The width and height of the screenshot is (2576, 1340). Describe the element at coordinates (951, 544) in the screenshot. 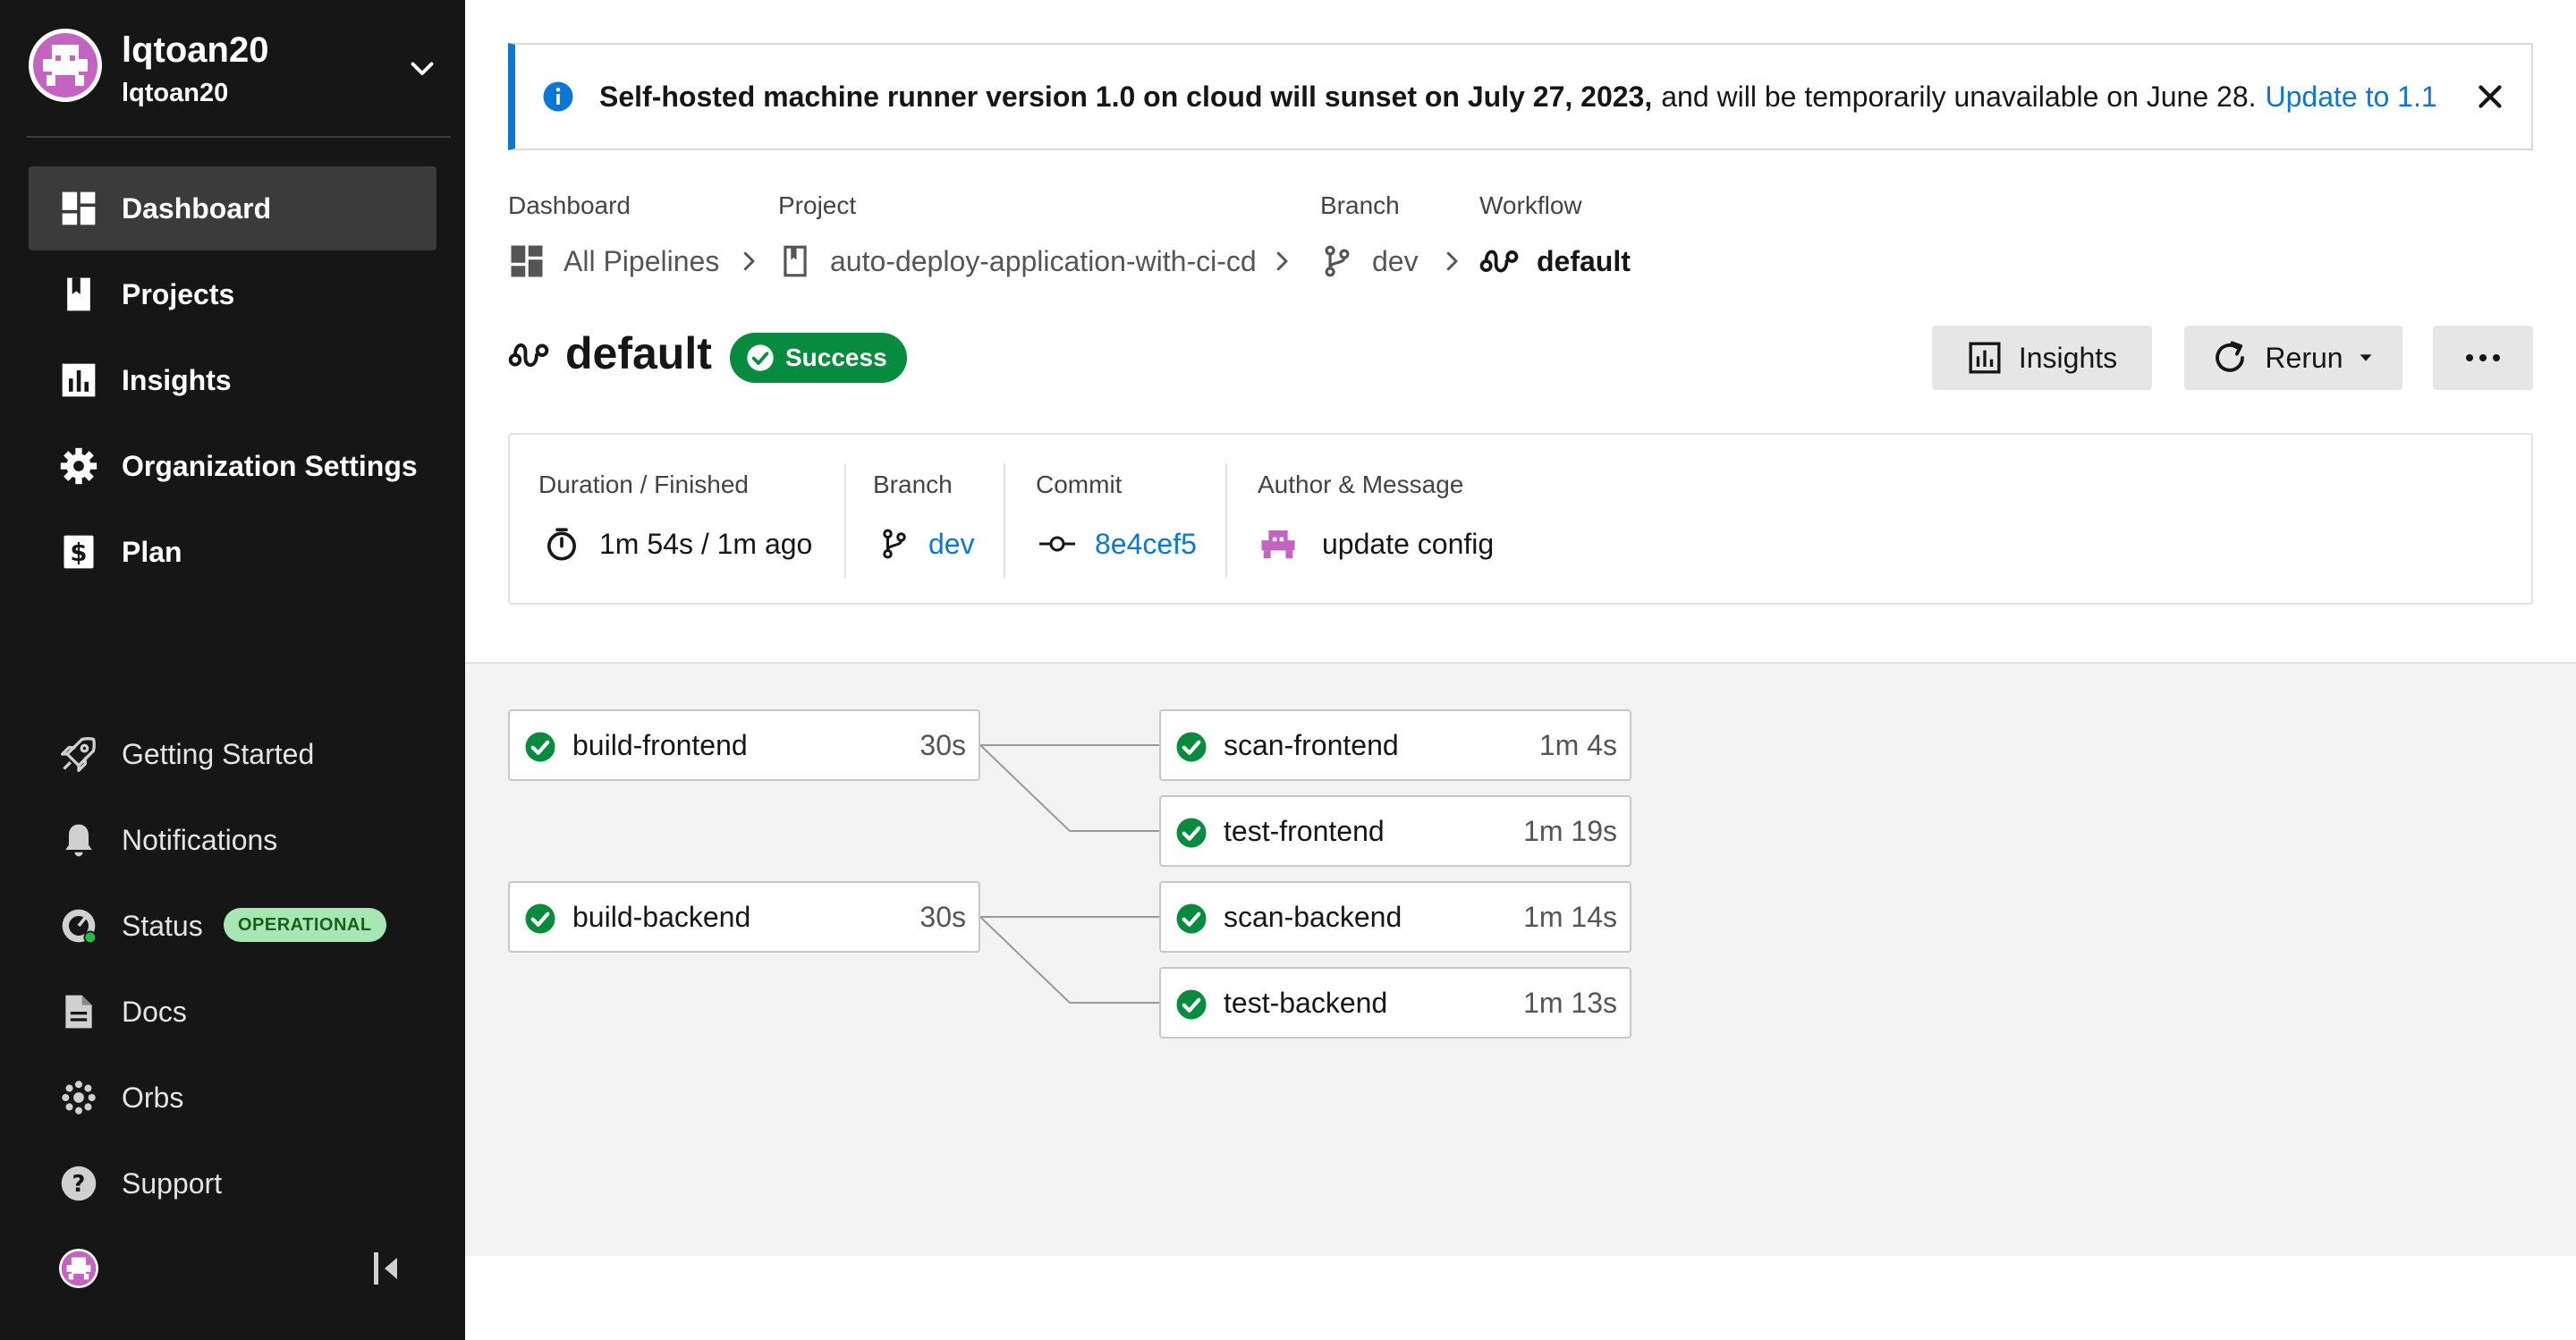

I see `branch-link: dev` at that location.